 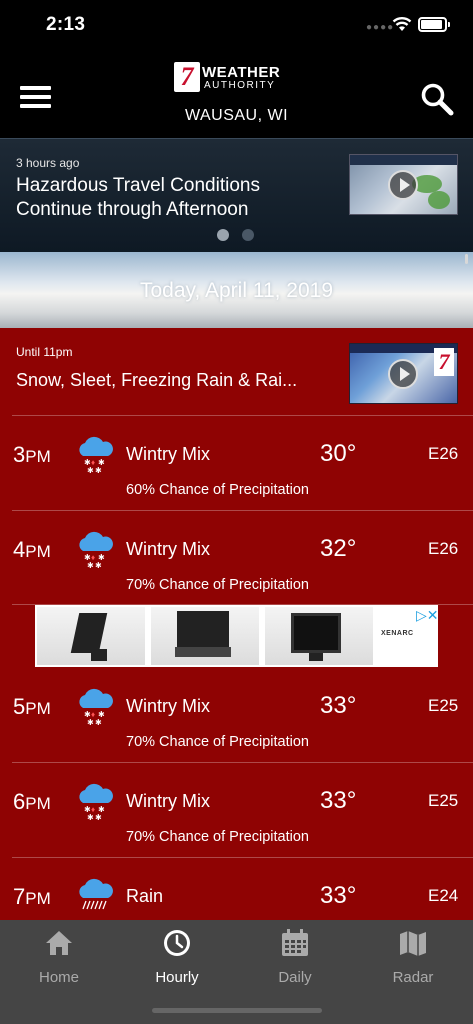 What do you see at coordinates (32, 896) in the screenshot?
I see `hour-label: 7PM` at bounding box center [32, 896].